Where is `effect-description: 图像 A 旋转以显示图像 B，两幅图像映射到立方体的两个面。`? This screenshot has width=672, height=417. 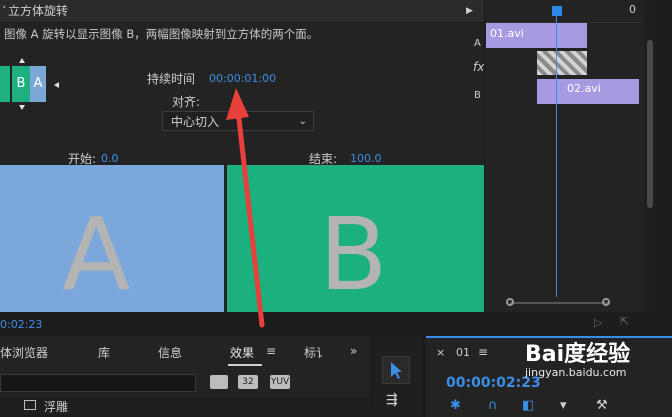
effect-description: 图像 A 旋转以显示图像 B，两幅图像映射到立方体的两个面。 is located at coordinates (161, 34).